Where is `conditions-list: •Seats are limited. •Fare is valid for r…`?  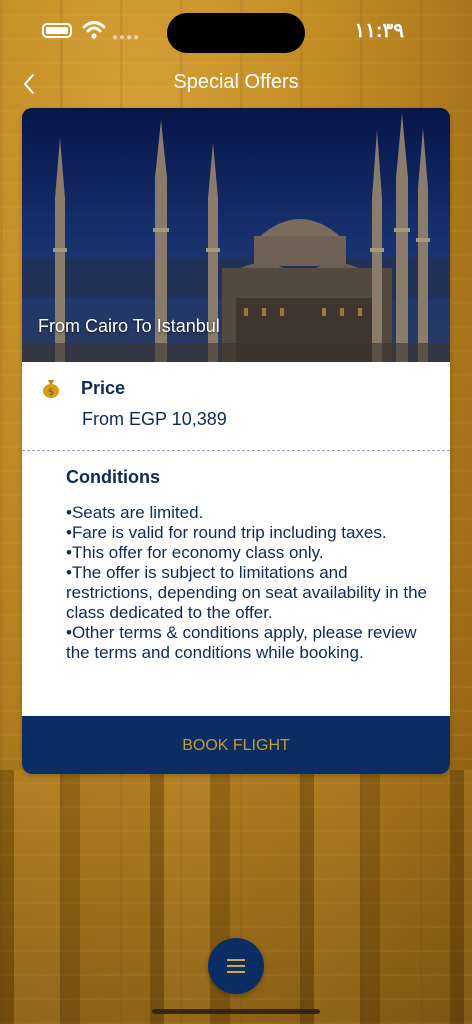 conditions-list: •Seats are limited. •Fare is valid for r… is located at coordinates (251, 583).